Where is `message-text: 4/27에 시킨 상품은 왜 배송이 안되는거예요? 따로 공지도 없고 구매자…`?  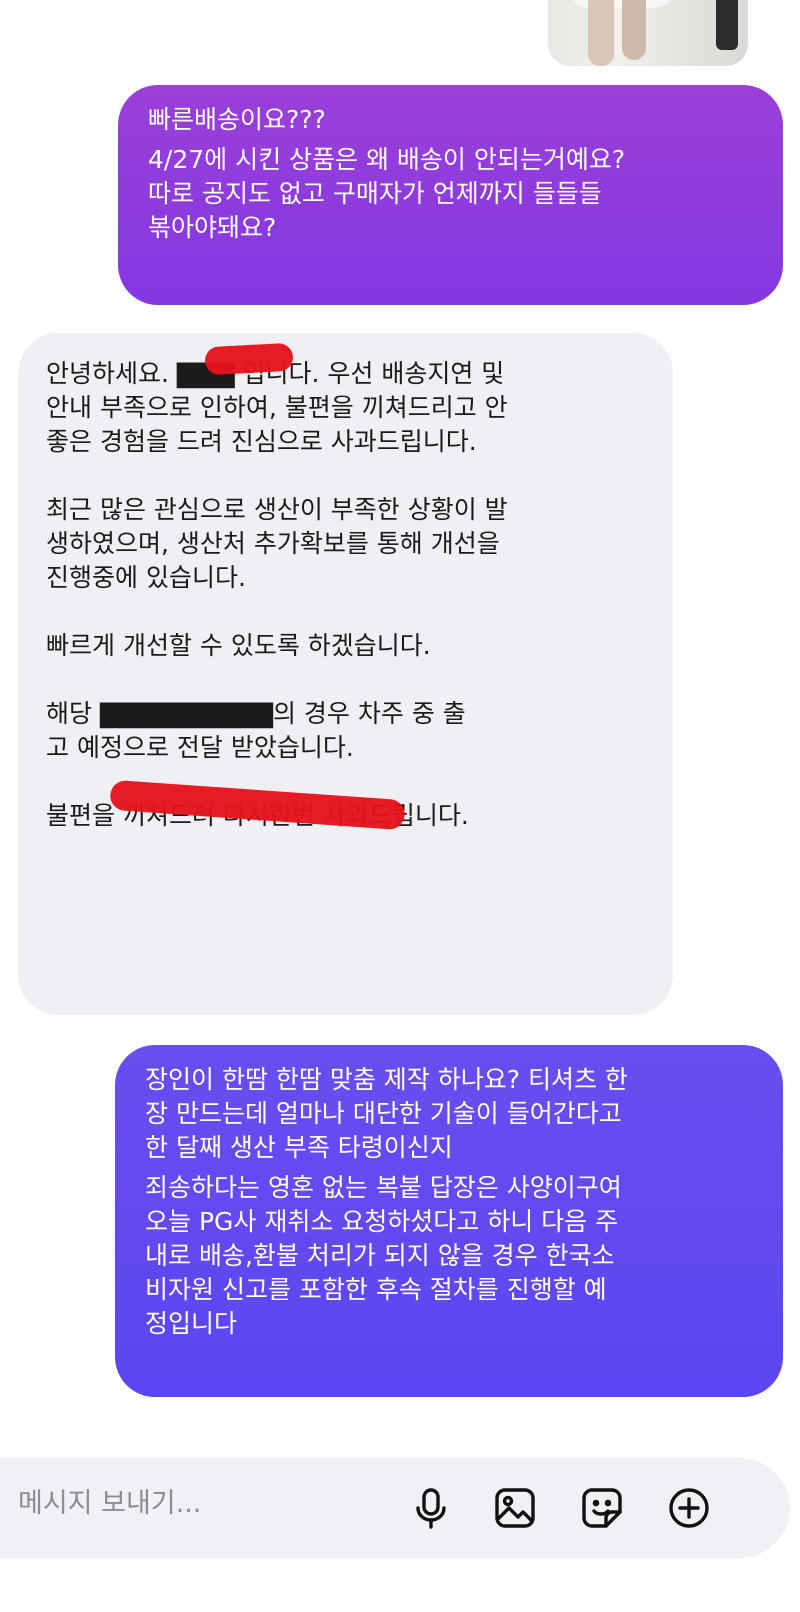 message-text: 4/27에 시킨 상품은 왜 배송이 안되는거예요? 따로 공지도 없고 구매자… is located at coordinates (387, 193).